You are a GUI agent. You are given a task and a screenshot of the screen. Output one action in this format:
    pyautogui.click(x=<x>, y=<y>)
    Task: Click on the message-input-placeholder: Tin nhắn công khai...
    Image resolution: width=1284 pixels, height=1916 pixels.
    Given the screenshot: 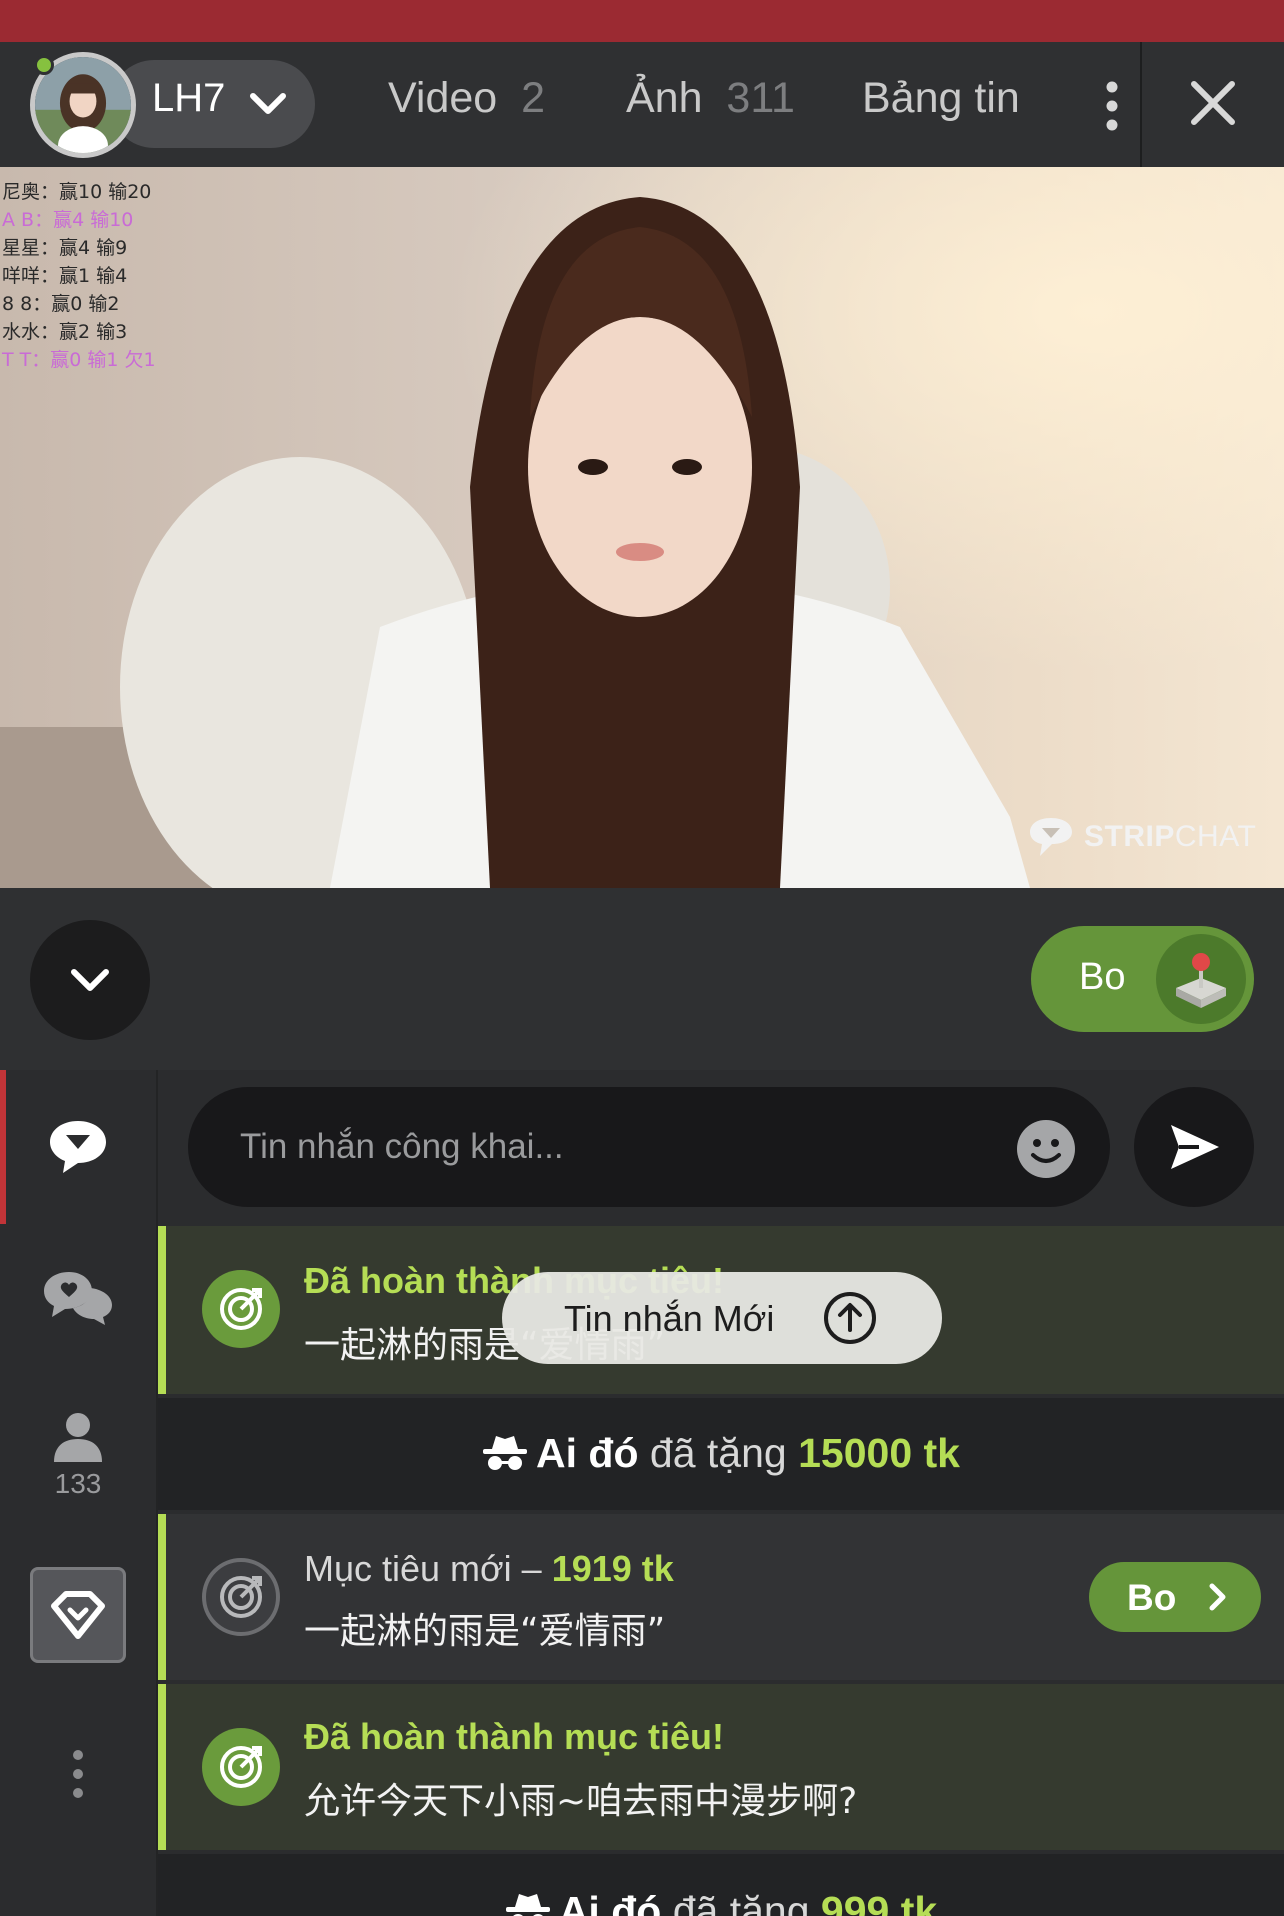 What is the action you would take?
    pyautogui.click(x=402, y=1146)
    